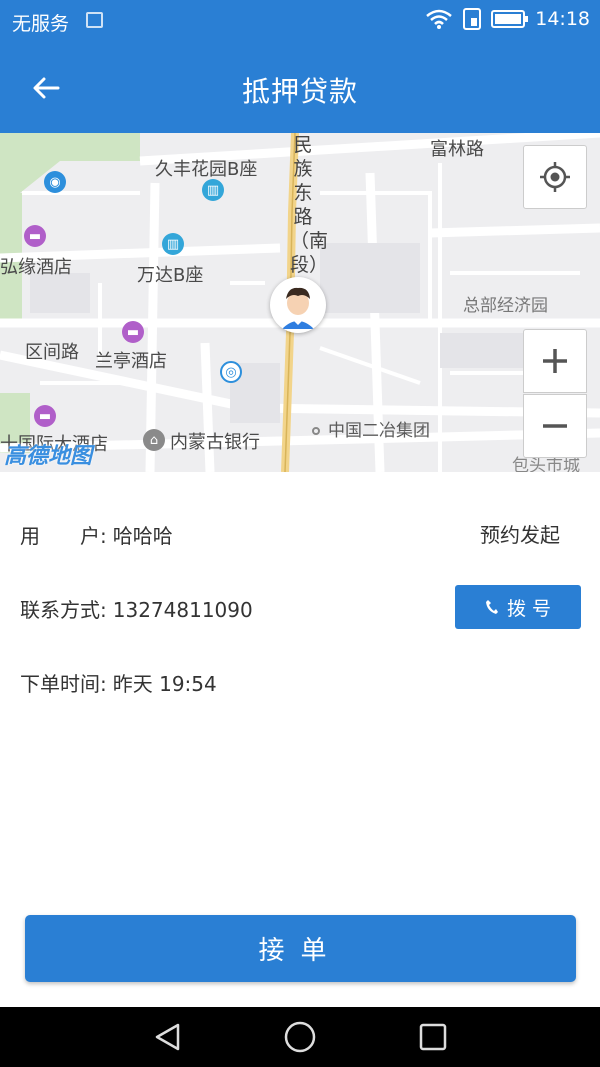  What do you see at coordinates (94, 20) in the screenshot?
I see `image-notification-icon` at bounding box center [94, 20].